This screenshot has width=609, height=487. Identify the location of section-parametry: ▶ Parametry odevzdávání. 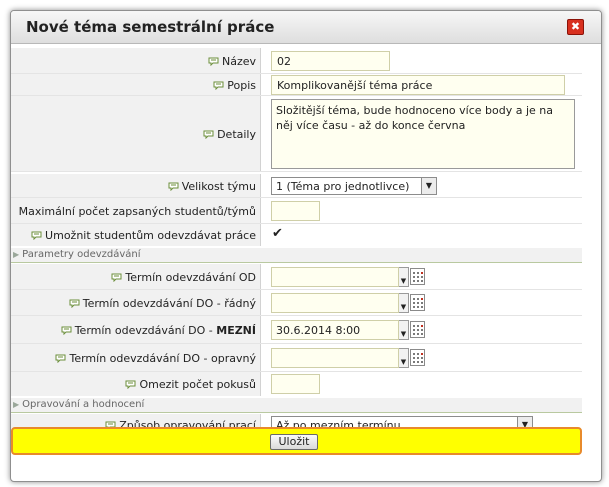
(296, 255).